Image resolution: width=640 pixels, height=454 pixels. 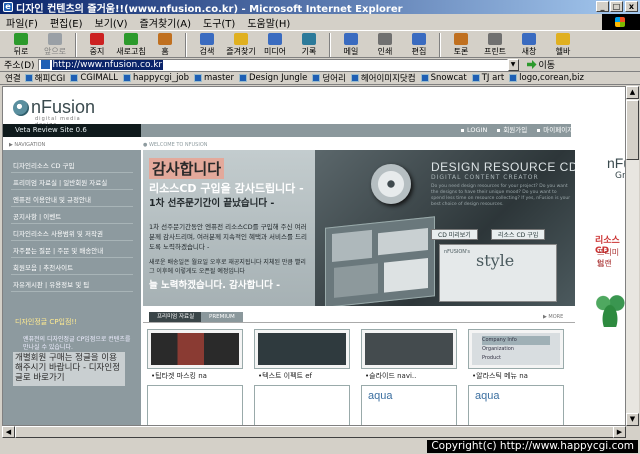 I want to click on toolbar-button-11: 편집, so click(x=419, y=44).